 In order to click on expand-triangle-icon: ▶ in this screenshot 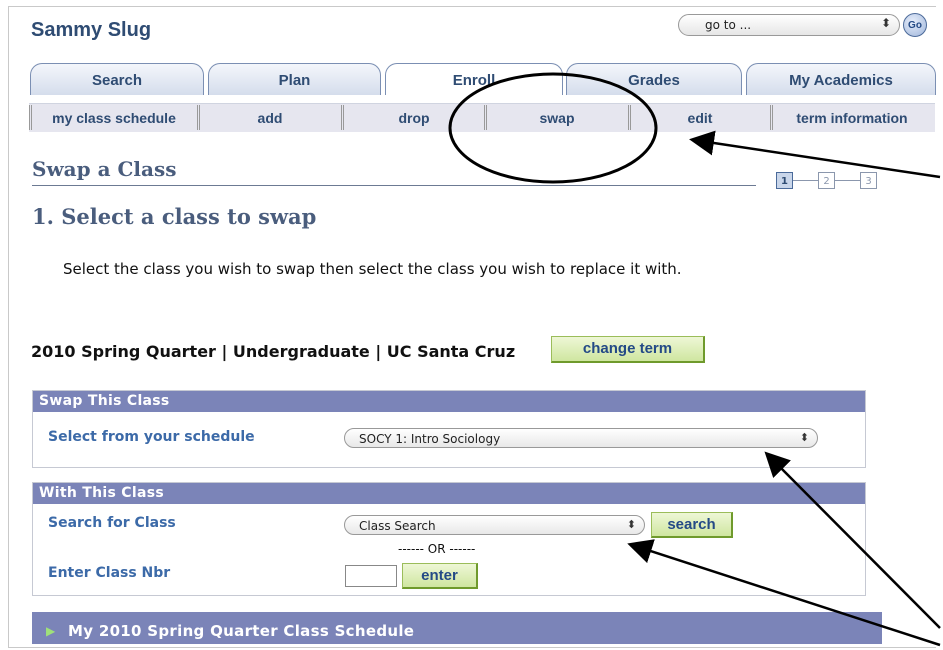, I will do `click(51, 631)`.